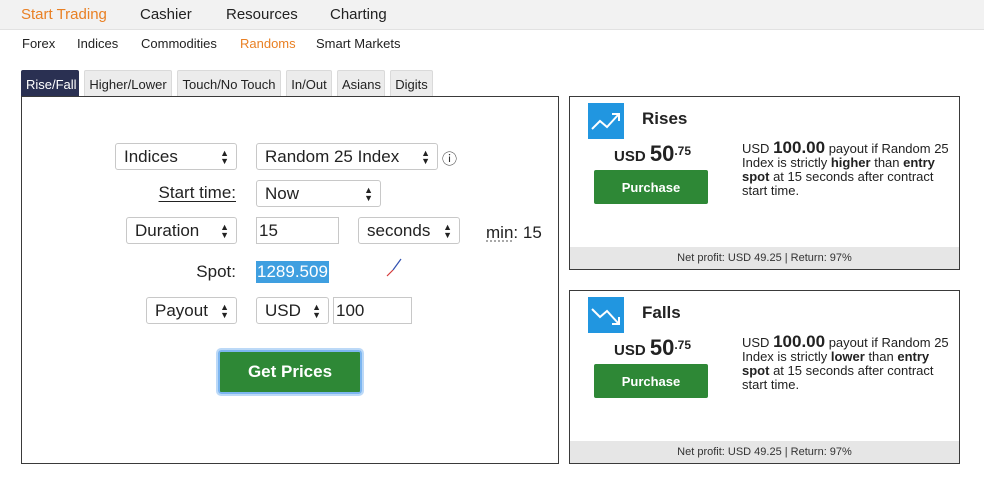 Image resolution: width=984 pixels, height=484 pixels. I want to click on rises-footer: Net profit: USD 49.25 | Return: 97%, so click(764, 258).